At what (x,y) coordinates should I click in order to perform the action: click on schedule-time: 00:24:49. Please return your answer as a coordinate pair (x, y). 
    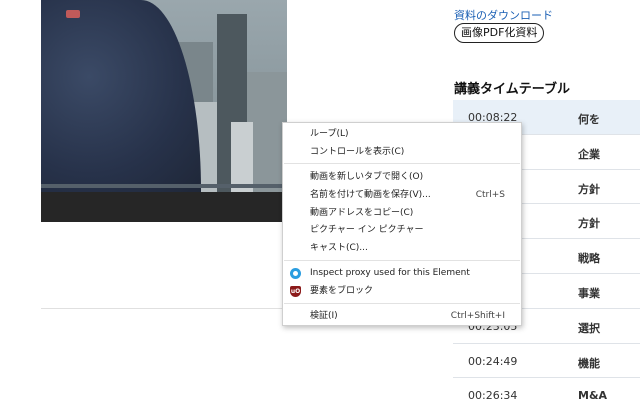
    Looking at the image, I should click on (493, 361).